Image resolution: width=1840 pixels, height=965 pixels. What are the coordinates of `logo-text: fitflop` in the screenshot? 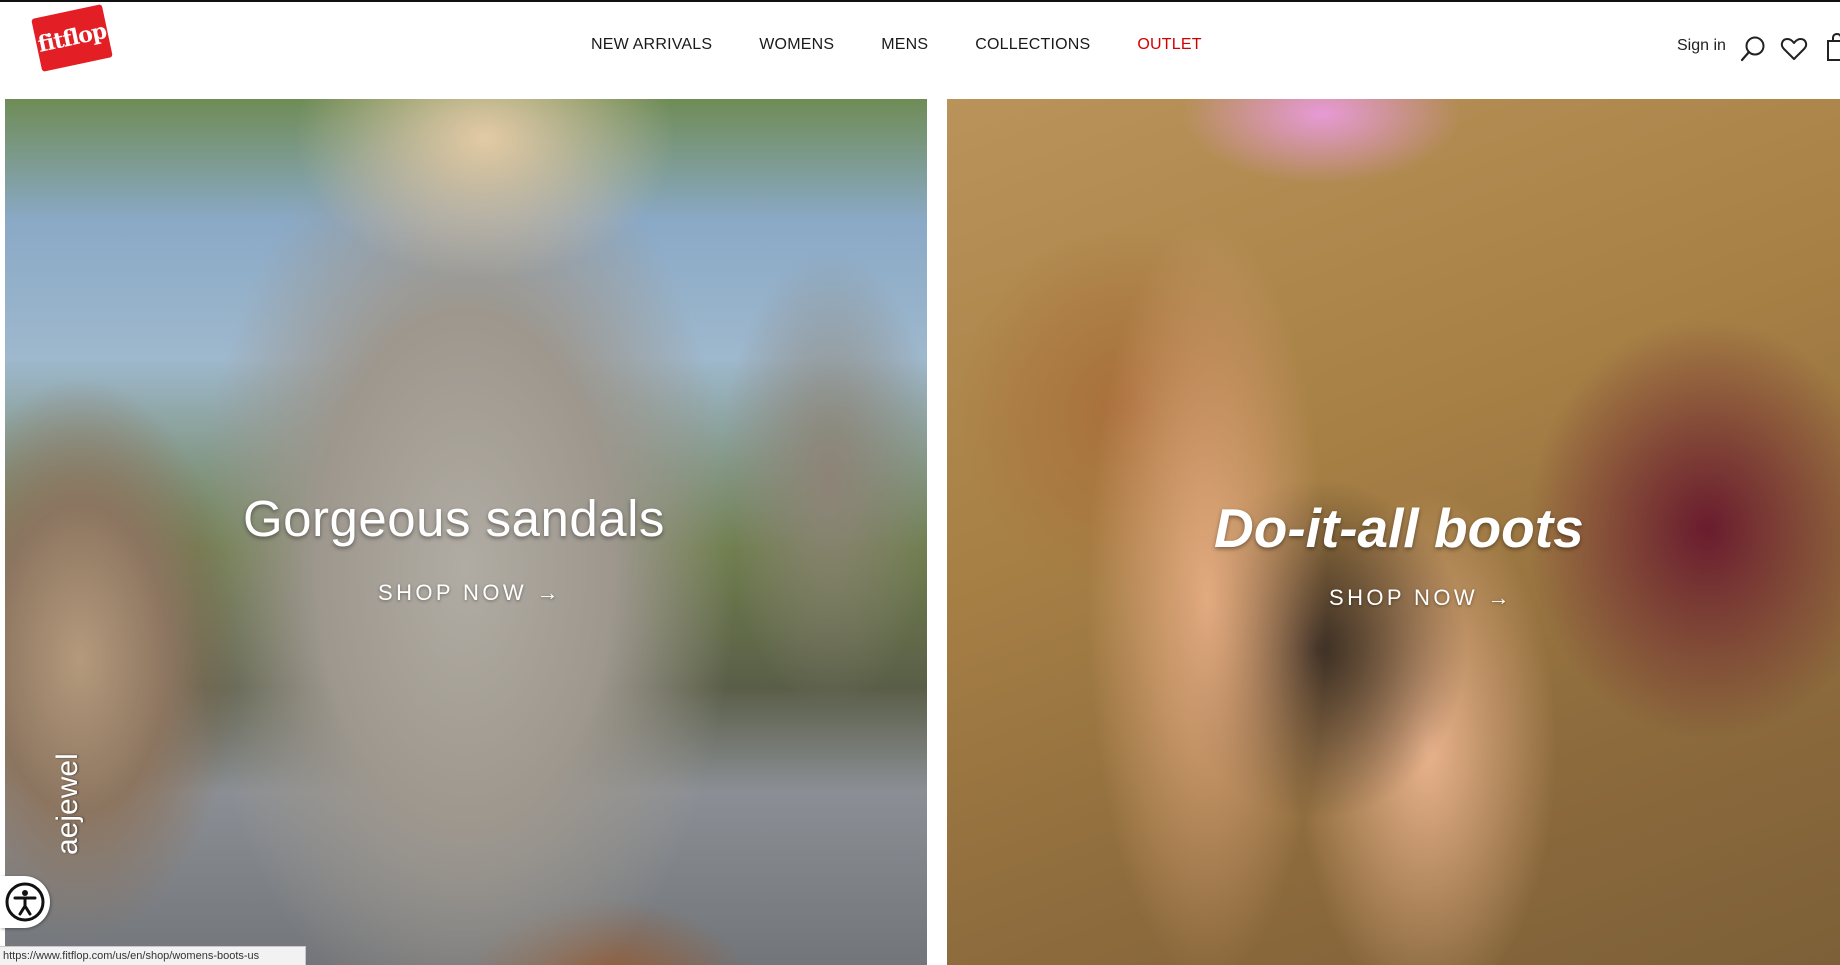 It's located at (72, 38).